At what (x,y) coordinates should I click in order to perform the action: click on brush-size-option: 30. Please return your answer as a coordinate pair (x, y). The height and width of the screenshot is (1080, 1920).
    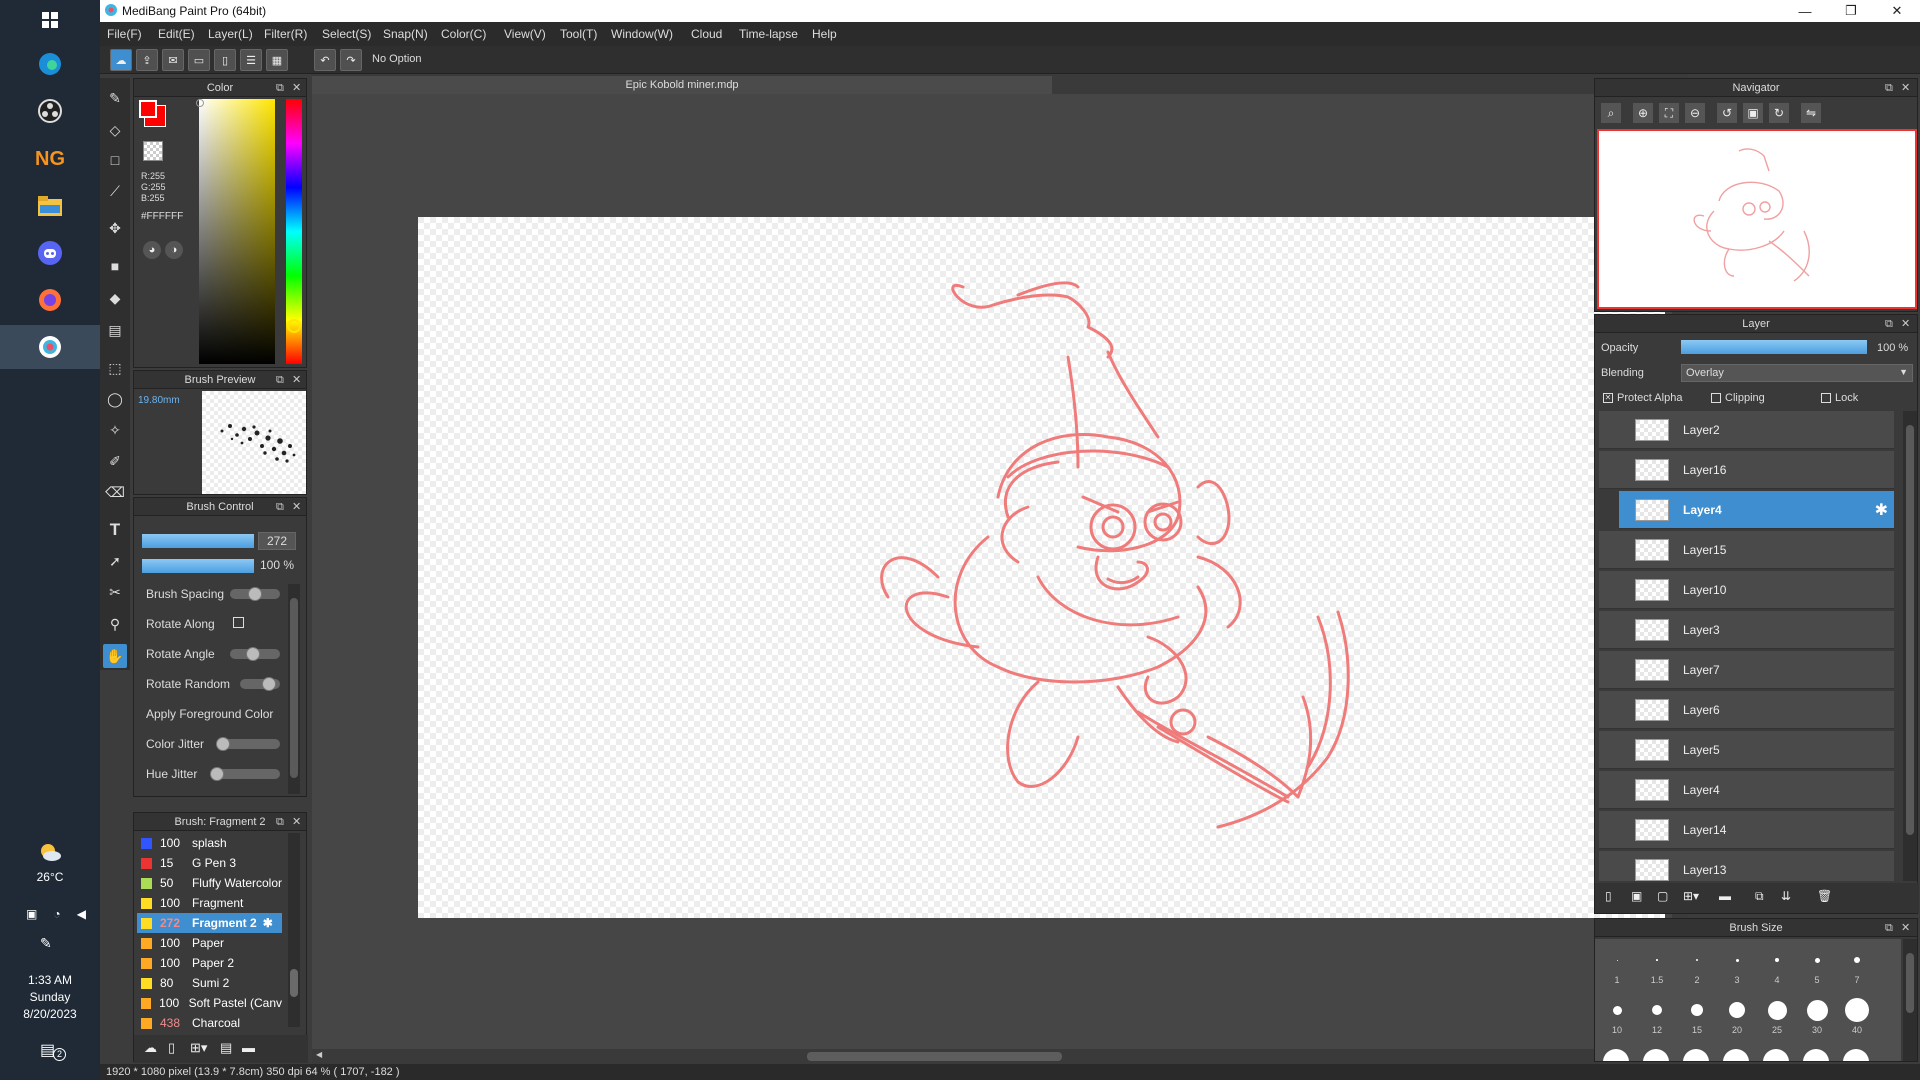
    Looking at the image, I should click on (1817, 1017).